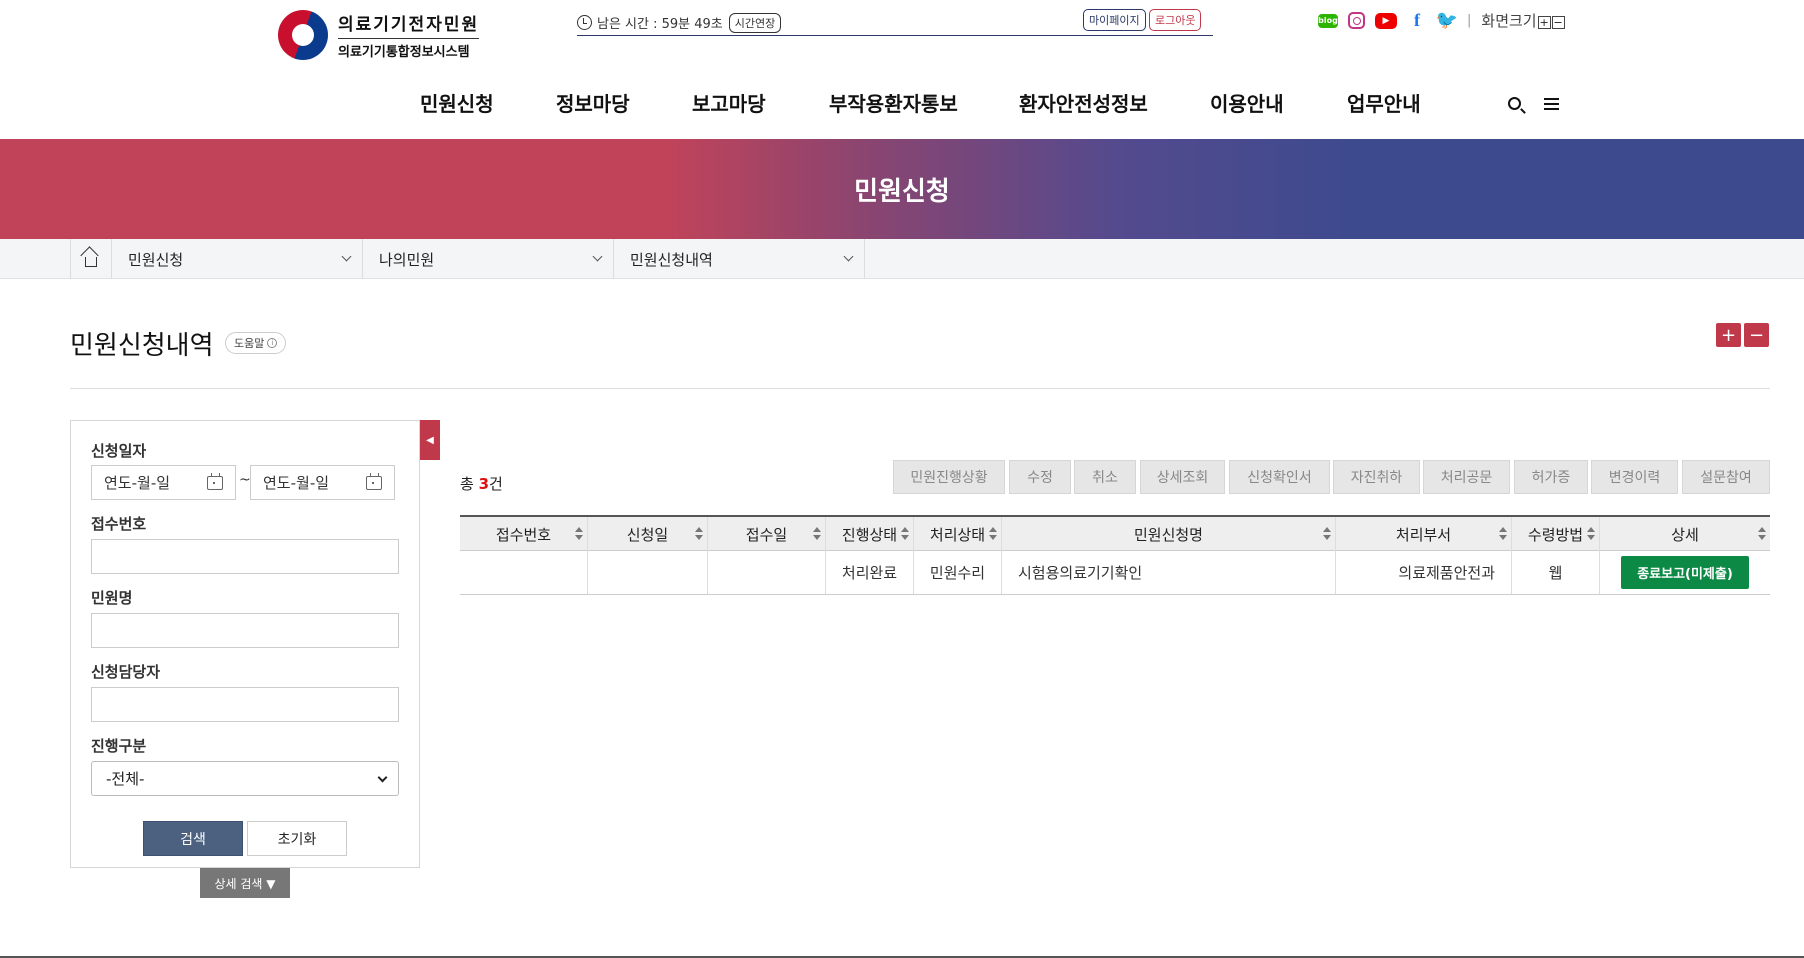  Describe the element at coordinates (1105, 477) in the screenshot. I see `cancel-button: 취소` at that location.